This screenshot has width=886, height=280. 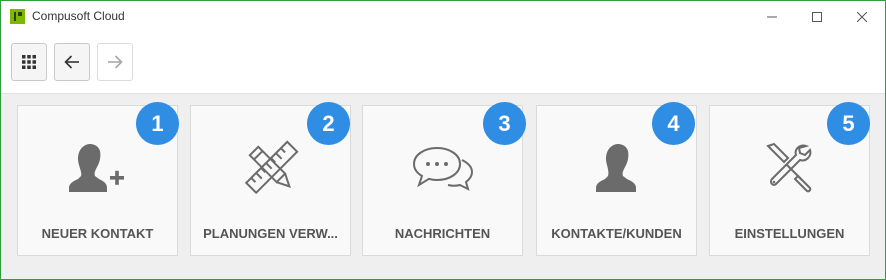 I want to click on close-icon, so click(x=861, y=17).